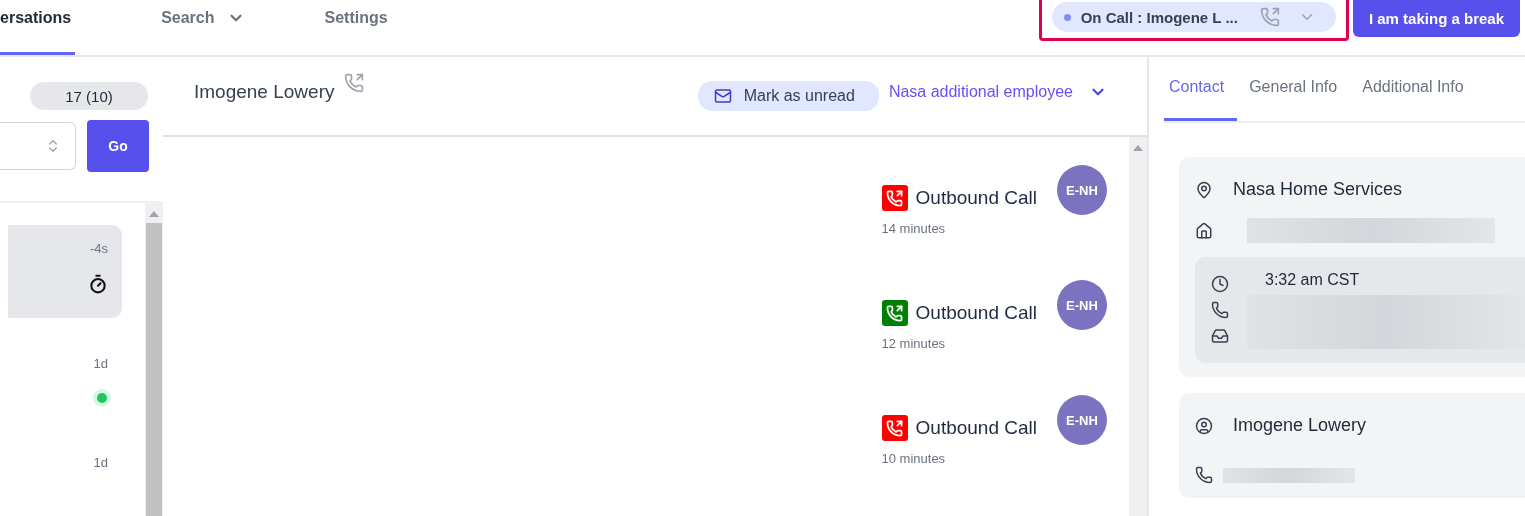  What do you see at coordinates (914, 228) in the screenshot?
I see `message-time: 14 minutes` at bounding box center [914, 228].